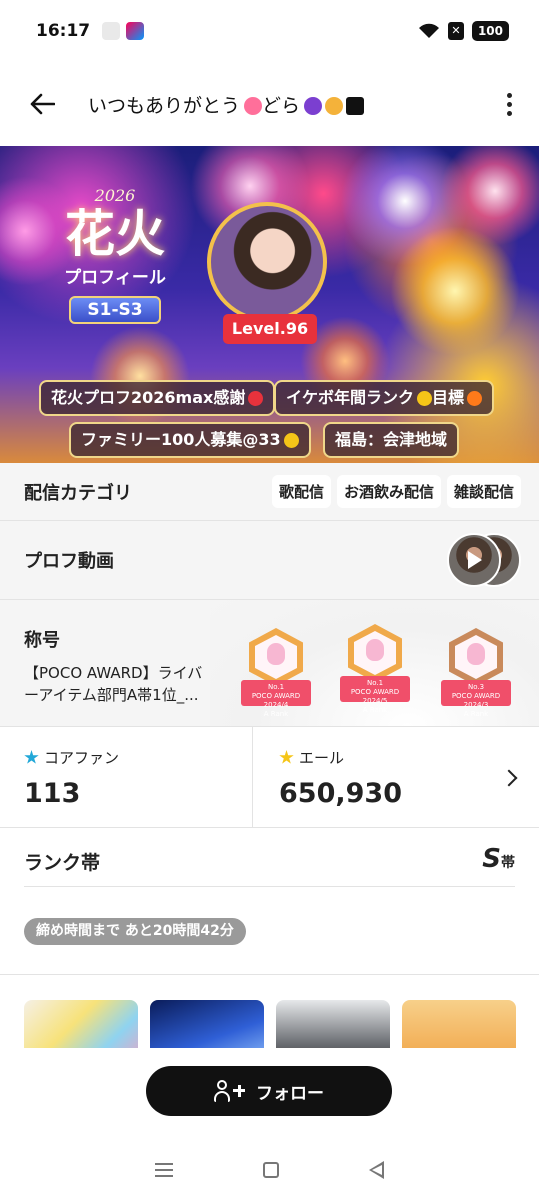  Describe the element at coordinates (301, 491) in the screenshot. I see `category-chip: 歌配信` at that location.